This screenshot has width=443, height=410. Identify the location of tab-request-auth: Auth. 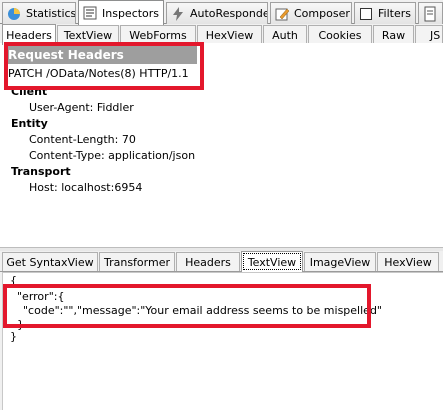
(285, 34).